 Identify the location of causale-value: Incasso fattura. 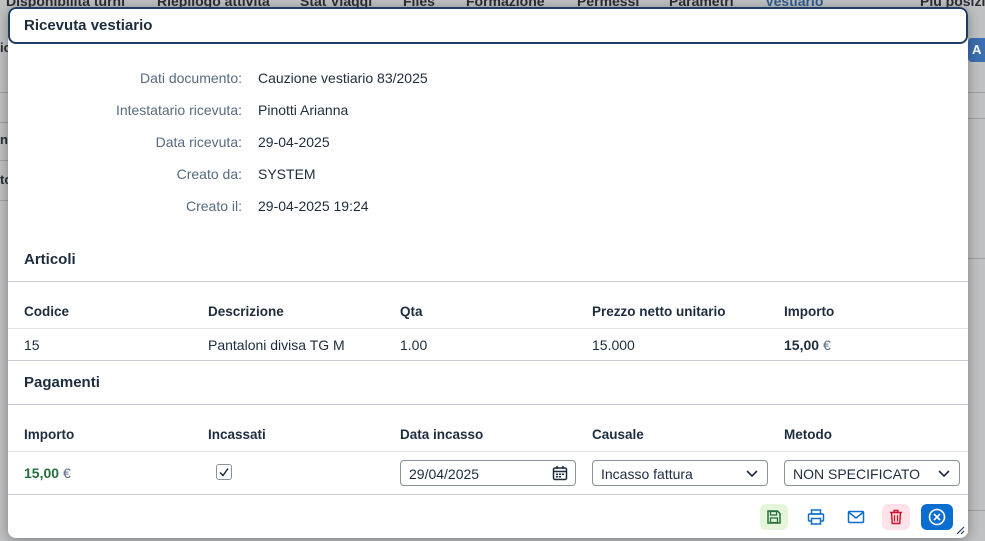
(647, 474).